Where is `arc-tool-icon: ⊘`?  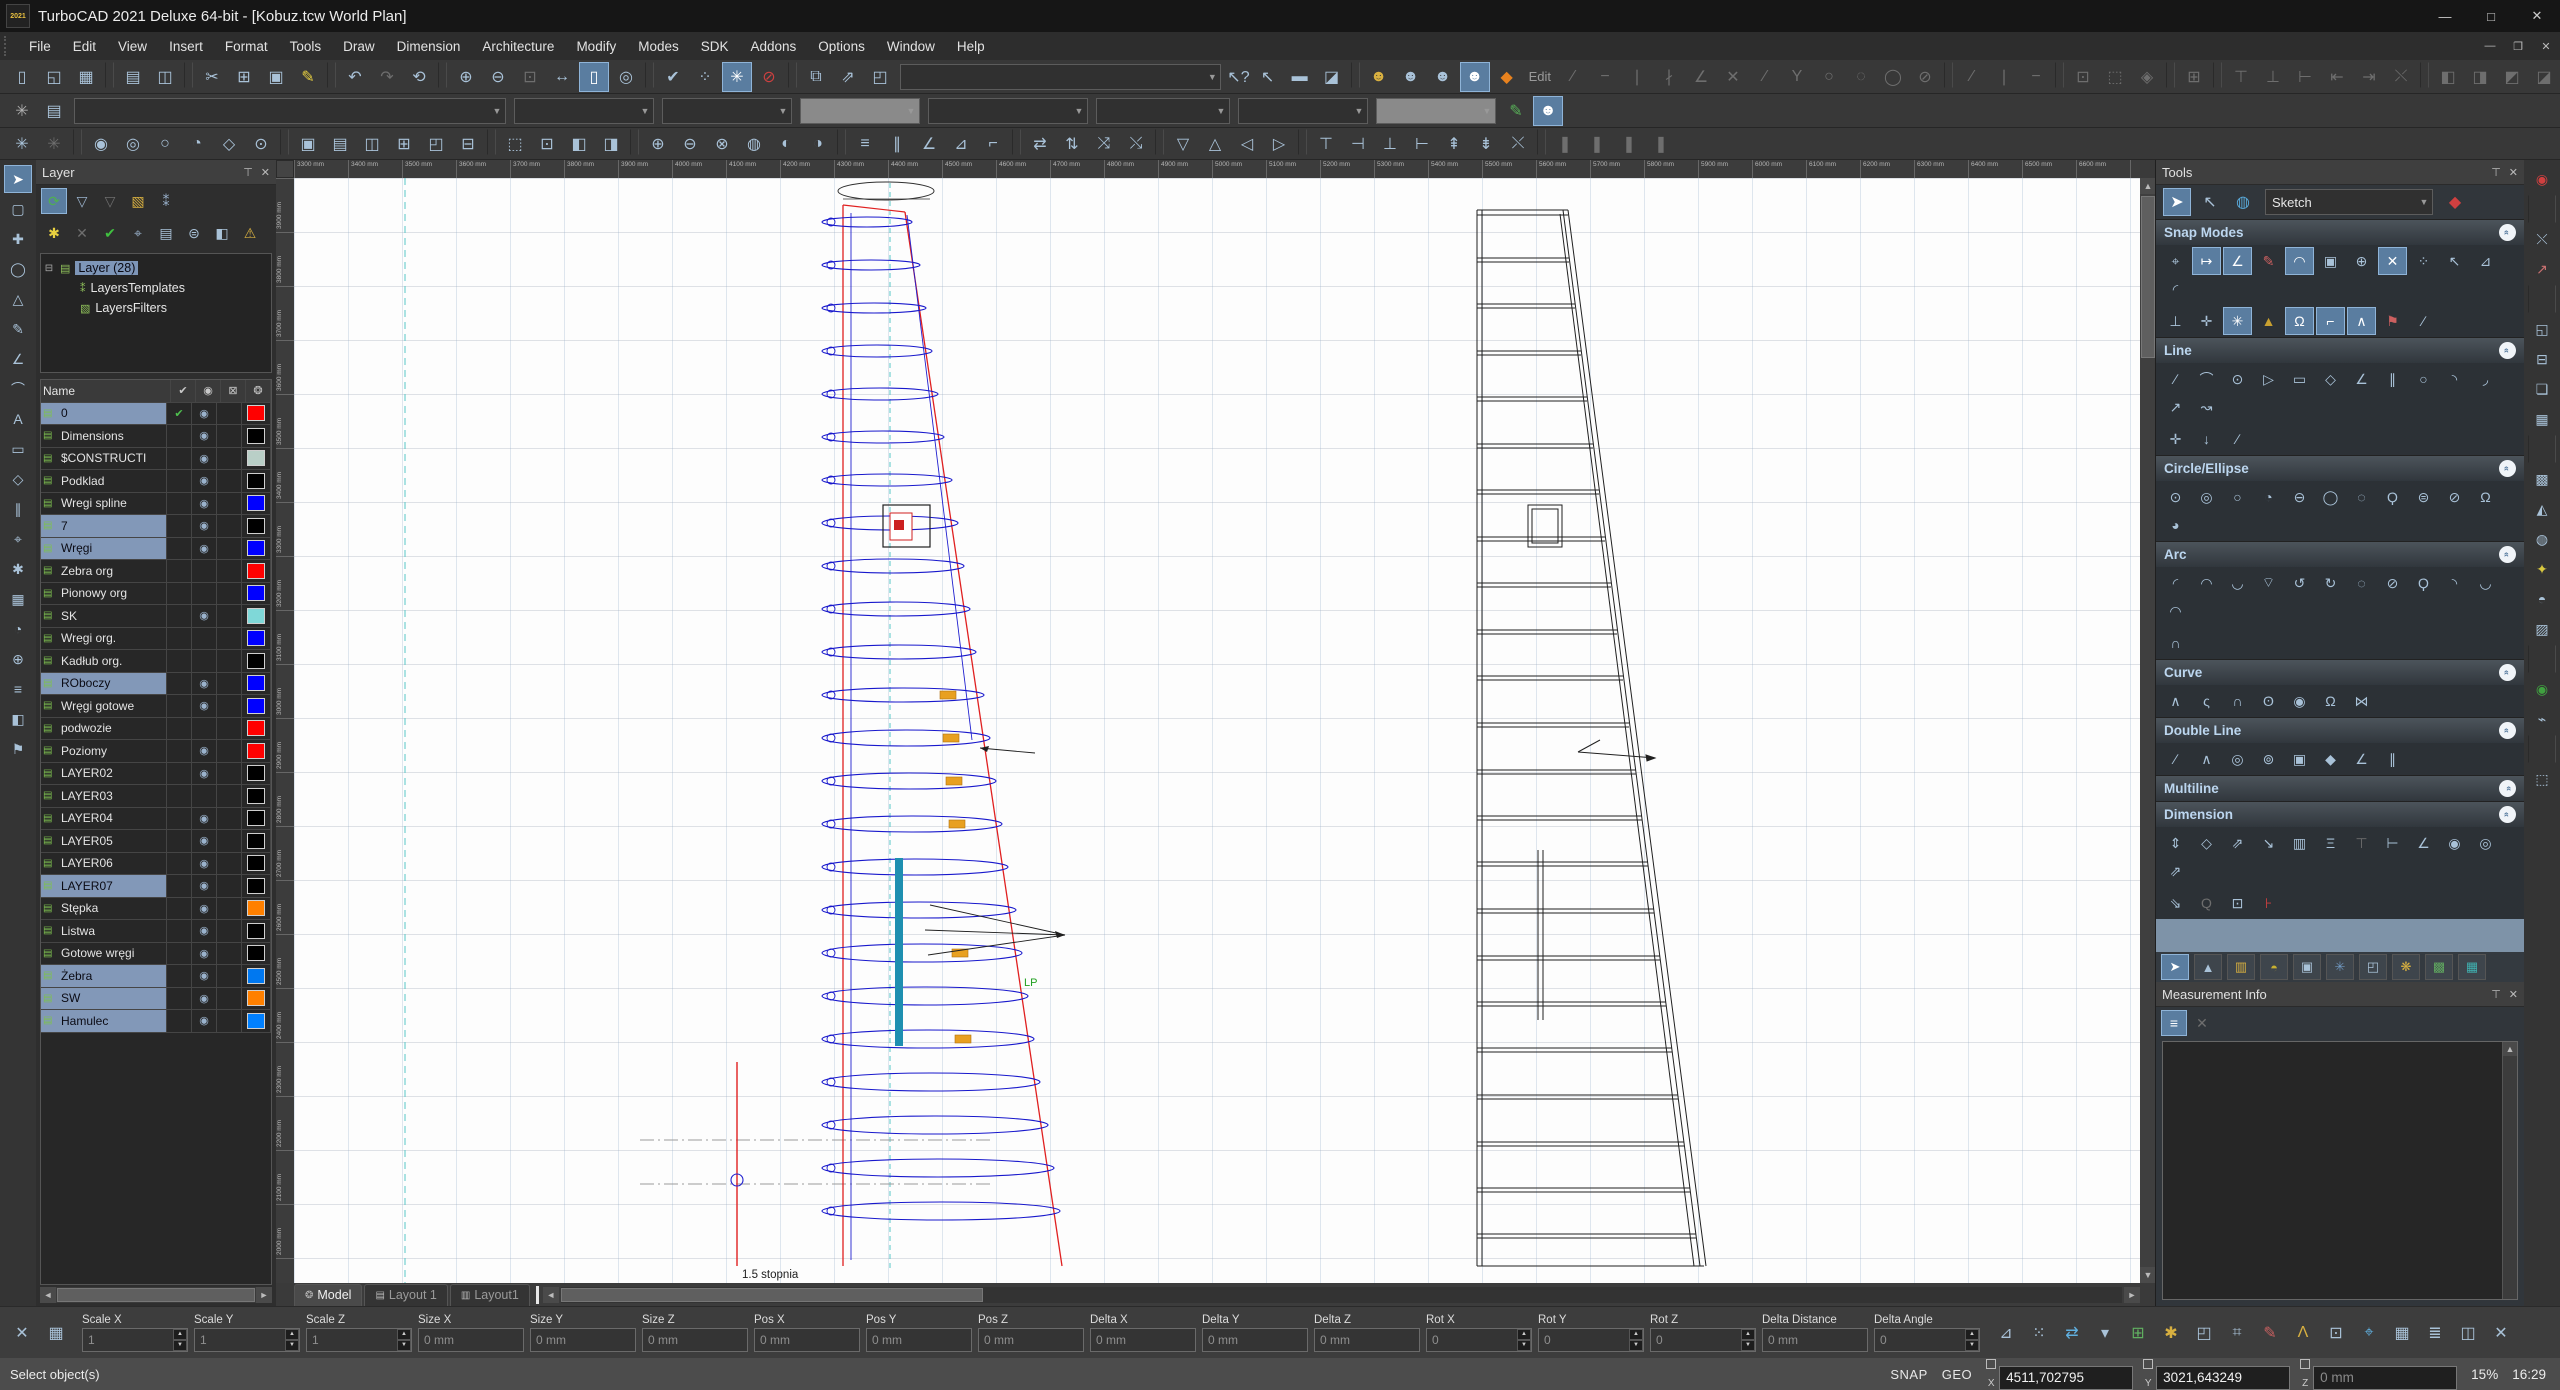 arc-tool-icon: ⊘ is located at coordinates (2392, 583).